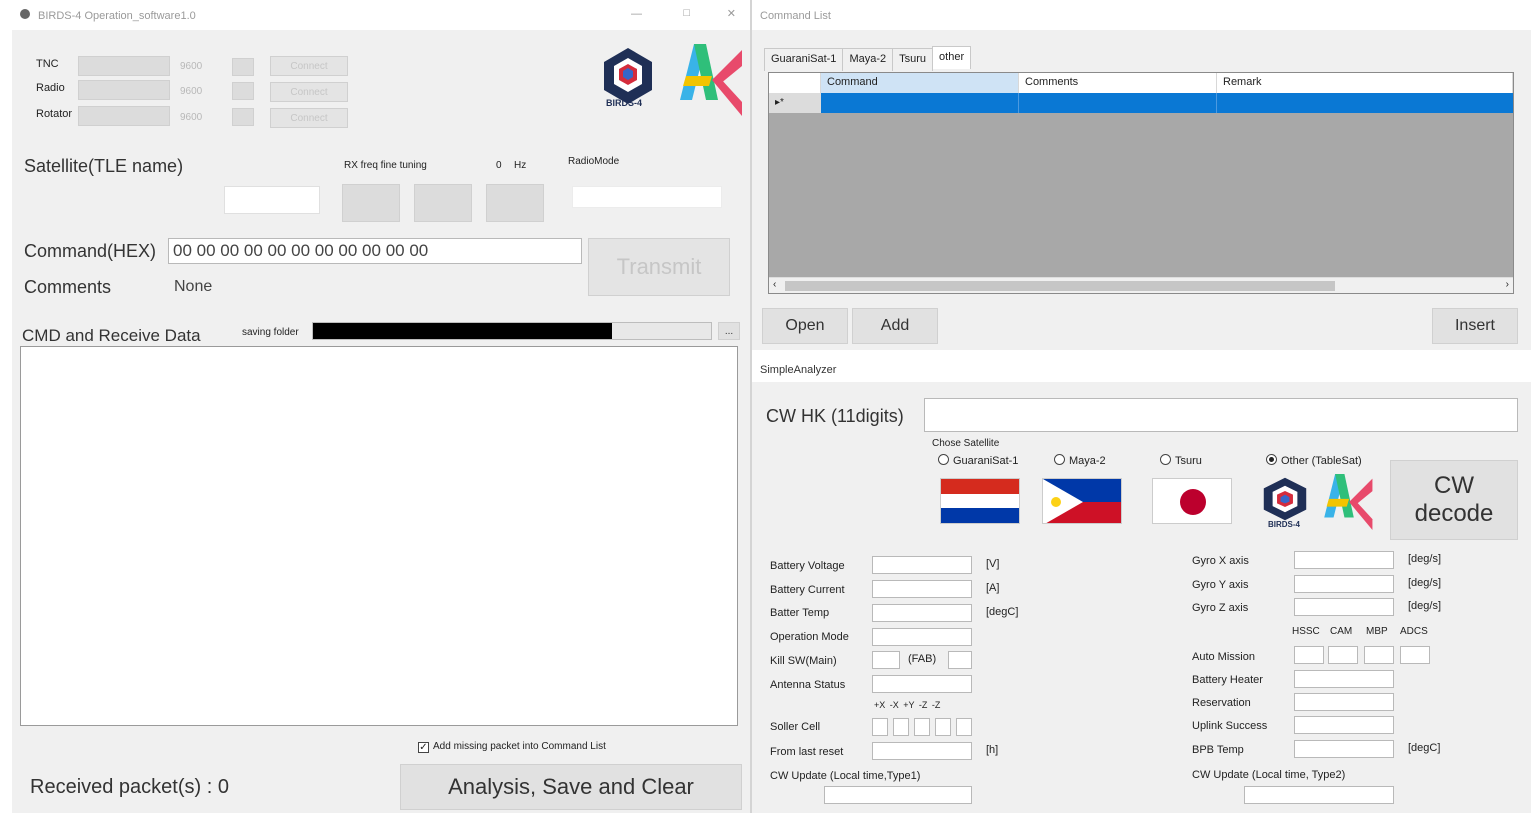 The image size is (1531, 813). What do you see at coordinates (520, 165) in the screenshot?
I see `rx-fine-unit: Hz` at bounding box center [520, 165].